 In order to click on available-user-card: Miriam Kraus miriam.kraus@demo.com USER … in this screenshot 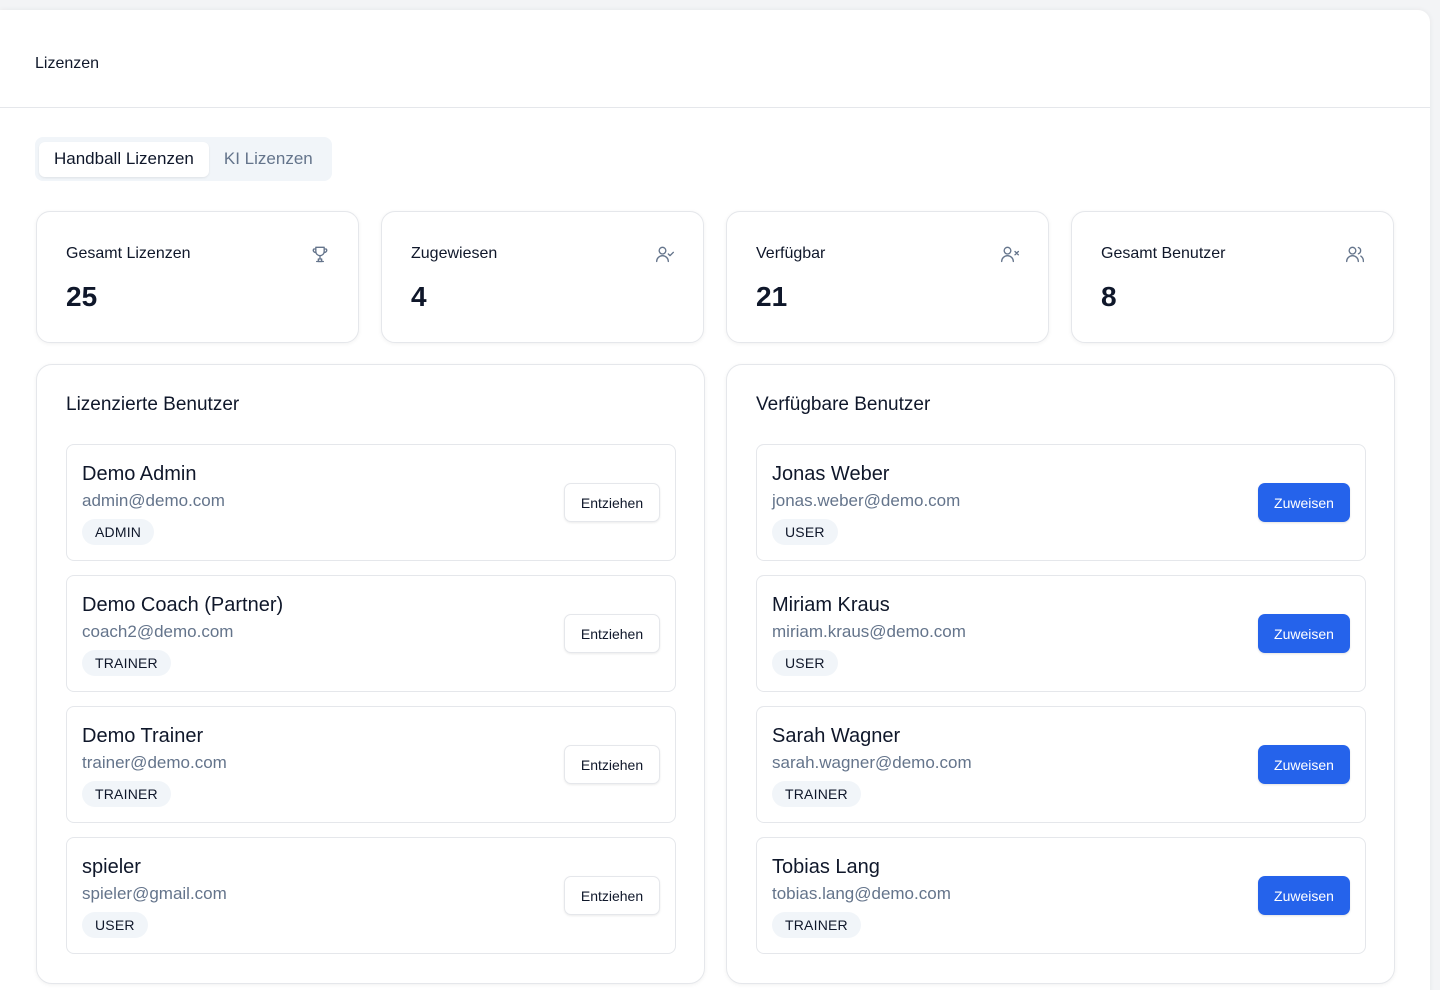, I will do `click(1061, 633)`.